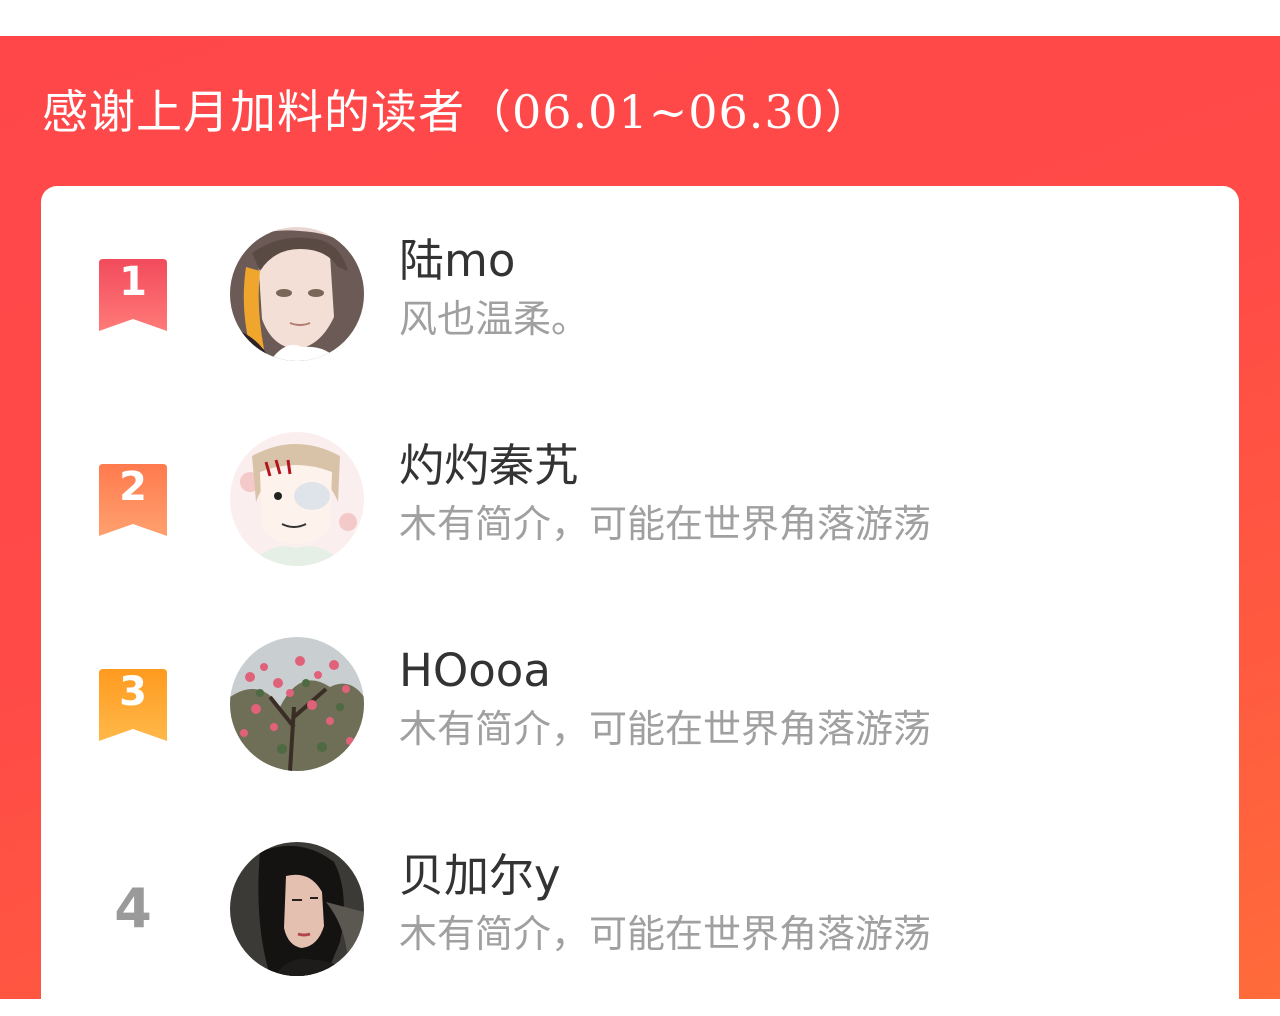  I want to click on rank-ribbon-badge: 3, so click(133, 705).